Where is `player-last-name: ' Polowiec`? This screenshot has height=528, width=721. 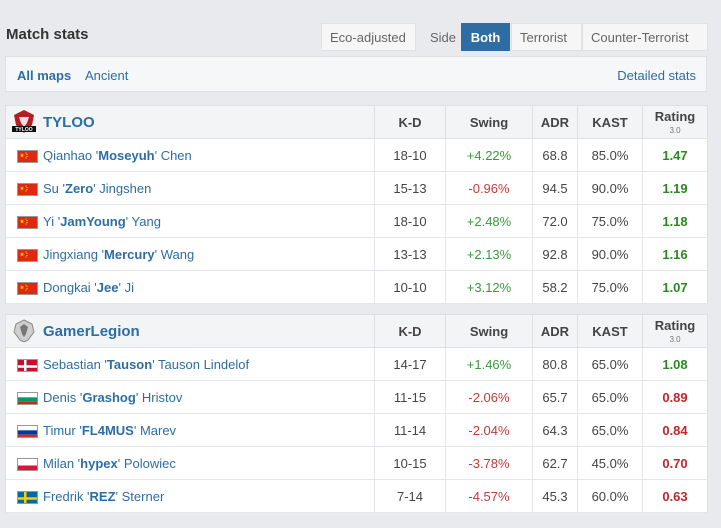 player-last-name: ' Polowiec is located at coordinates (146, 463).